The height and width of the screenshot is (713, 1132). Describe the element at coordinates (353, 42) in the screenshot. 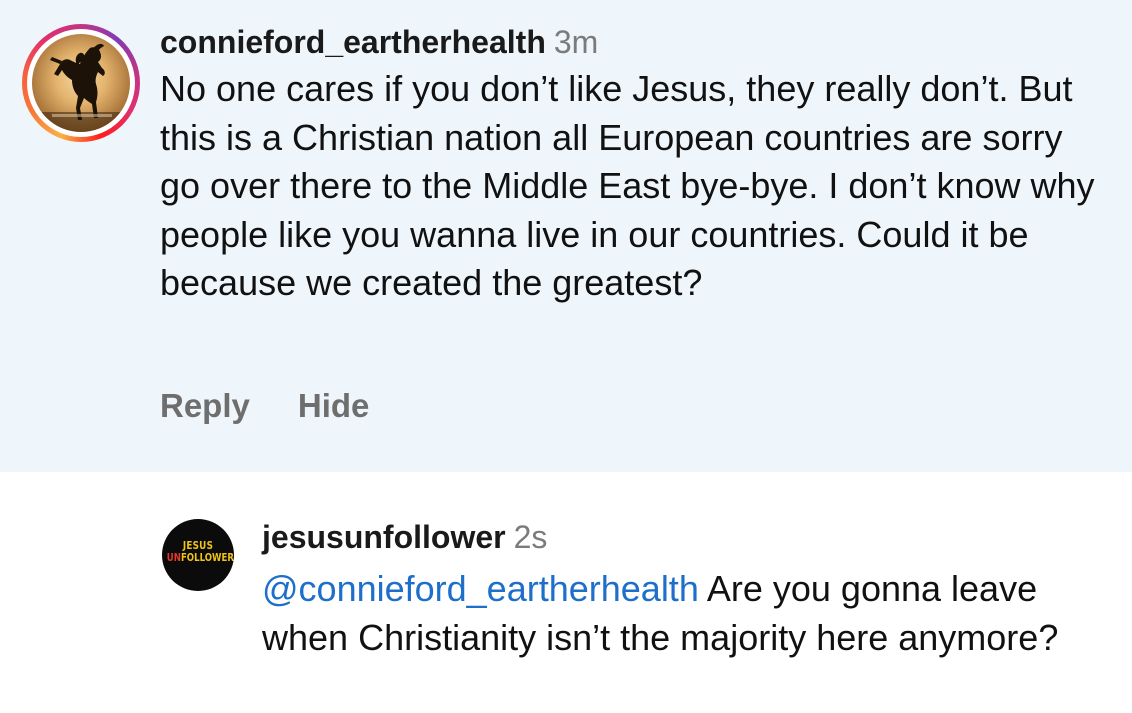

I see `comment-username: connieford_eartherhealth` at that location.